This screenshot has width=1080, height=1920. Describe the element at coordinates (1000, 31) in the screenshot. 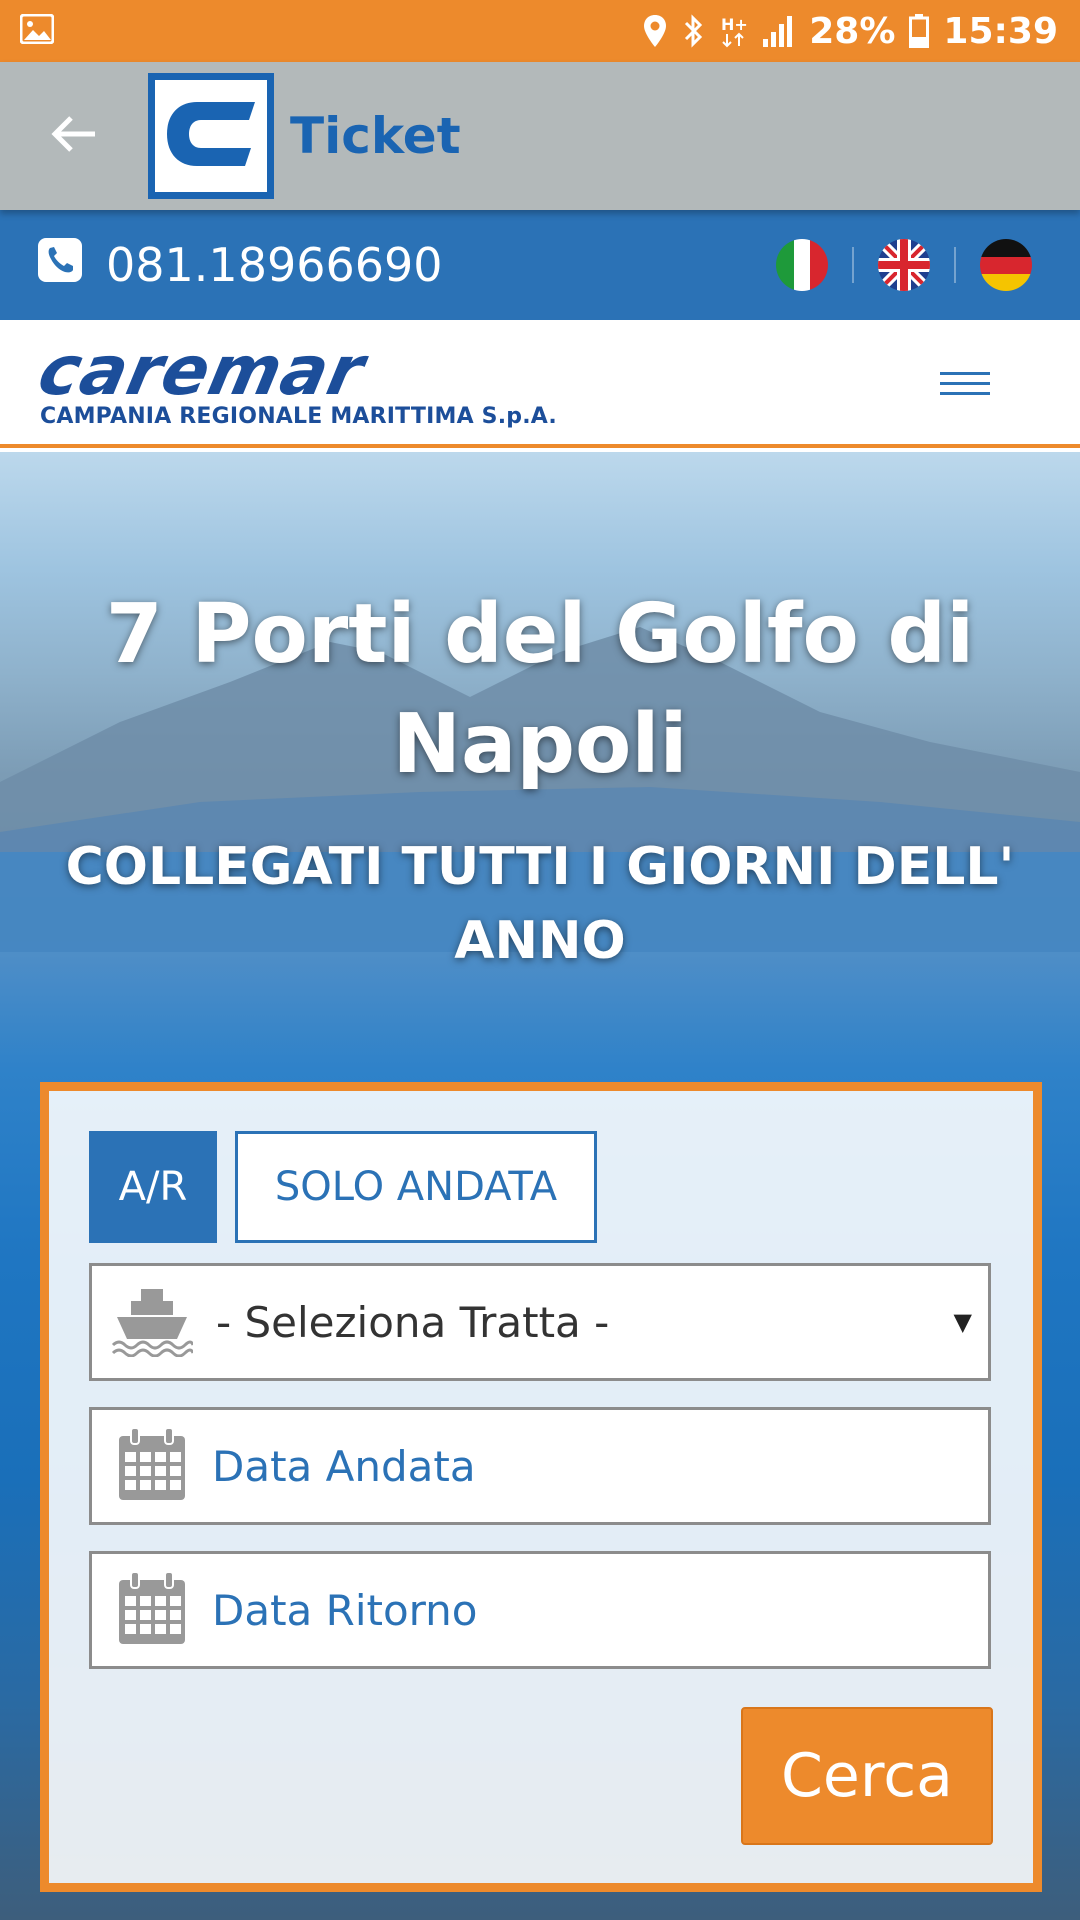

I see `clock: 15:39` at that location.